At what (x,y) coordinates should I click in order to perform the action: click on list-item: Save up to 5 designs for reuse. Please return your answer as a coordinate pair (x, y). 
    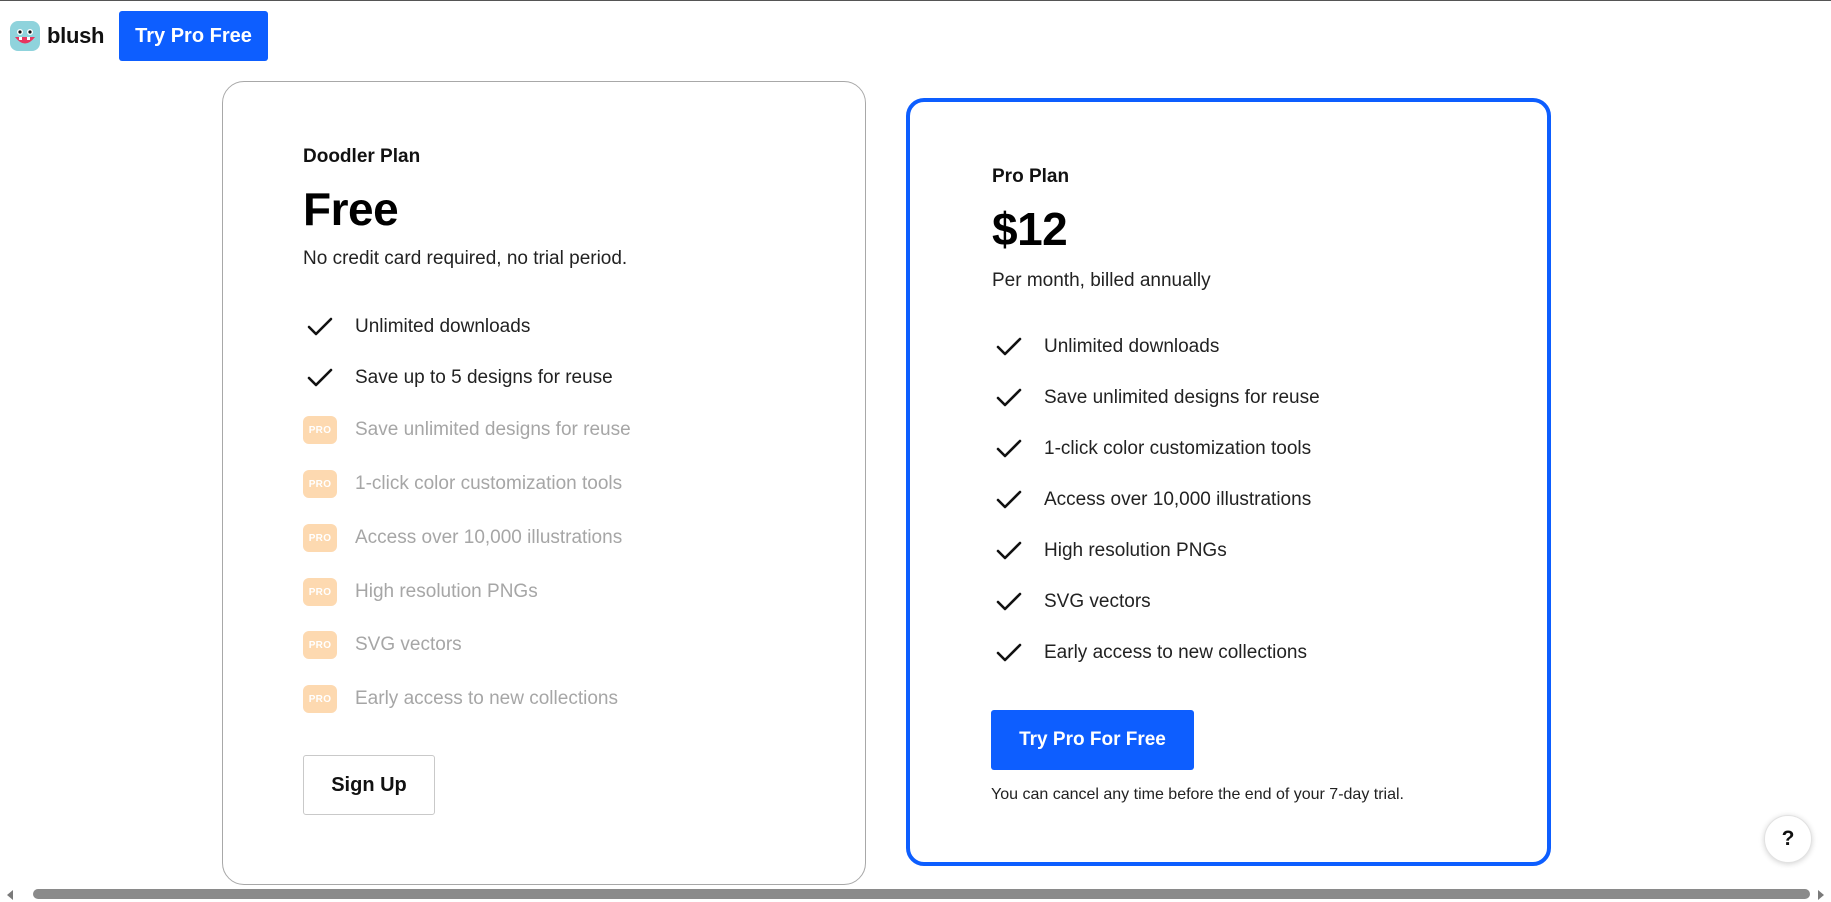
    Looking at the image, I should click on (458, 378).